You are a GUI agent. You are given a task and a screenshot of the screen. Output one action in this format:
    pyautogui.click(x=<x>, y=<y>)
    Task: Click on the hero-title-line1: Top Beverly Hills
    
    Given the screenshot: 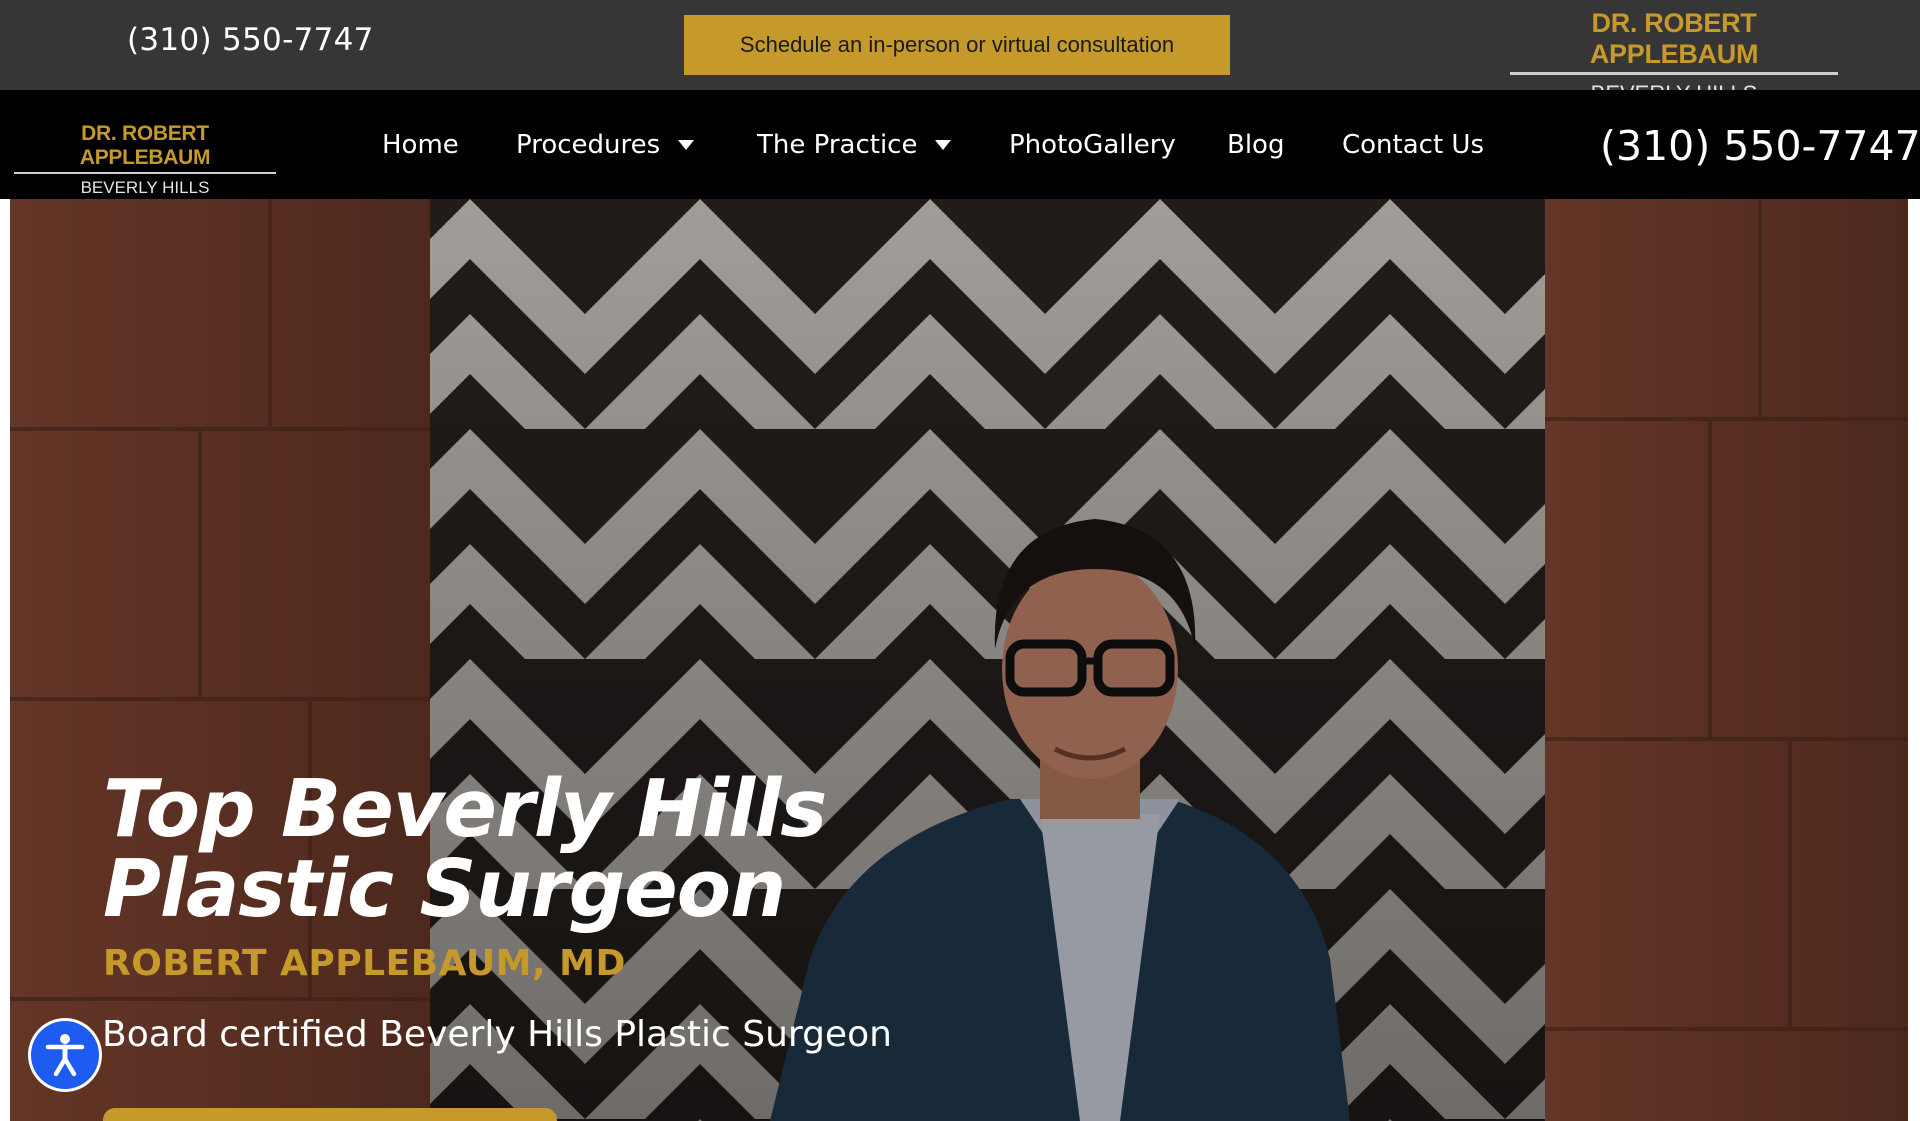 What is the action you would take?
    pyautogui.click(x=465, y=809)
    